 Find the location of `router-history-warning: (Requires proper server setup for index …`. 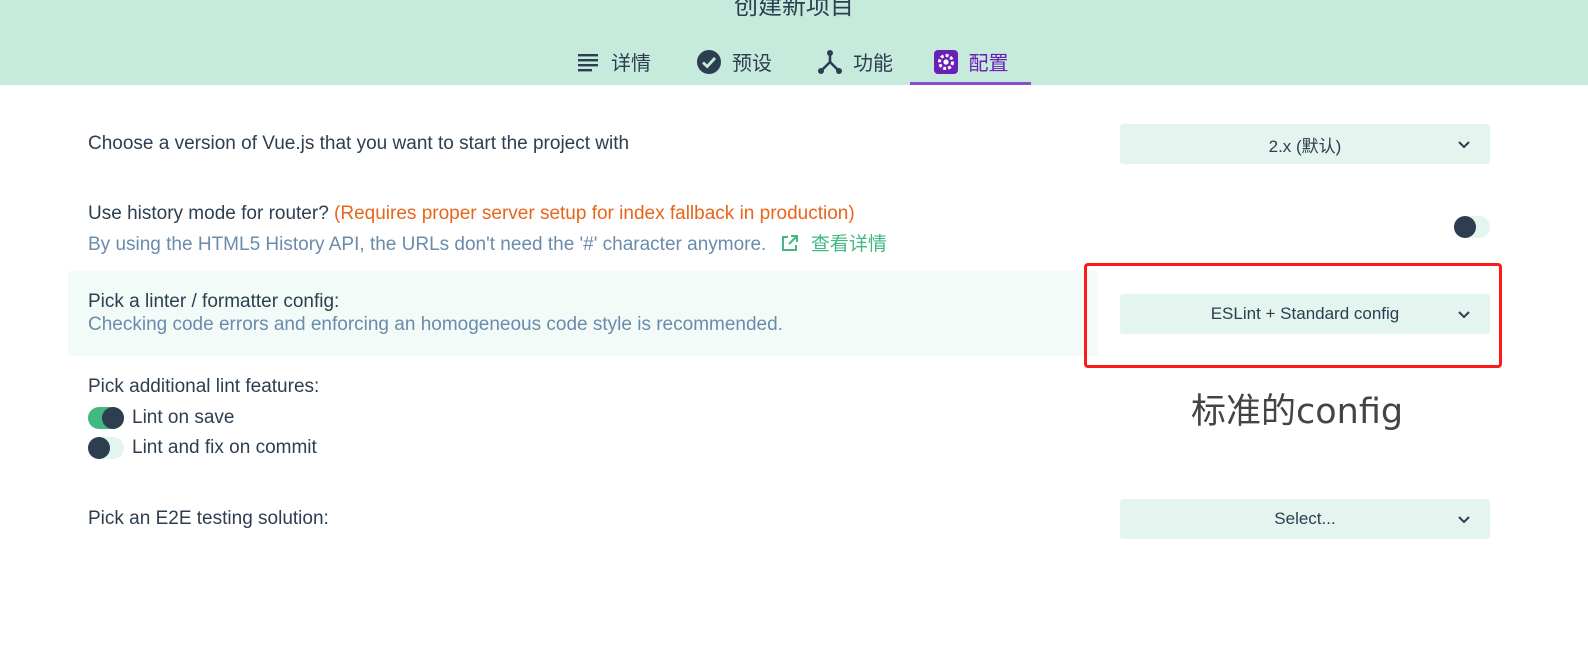

router-history-warning: (Requires proper server setup for index … is located at coordinates (594, 213).